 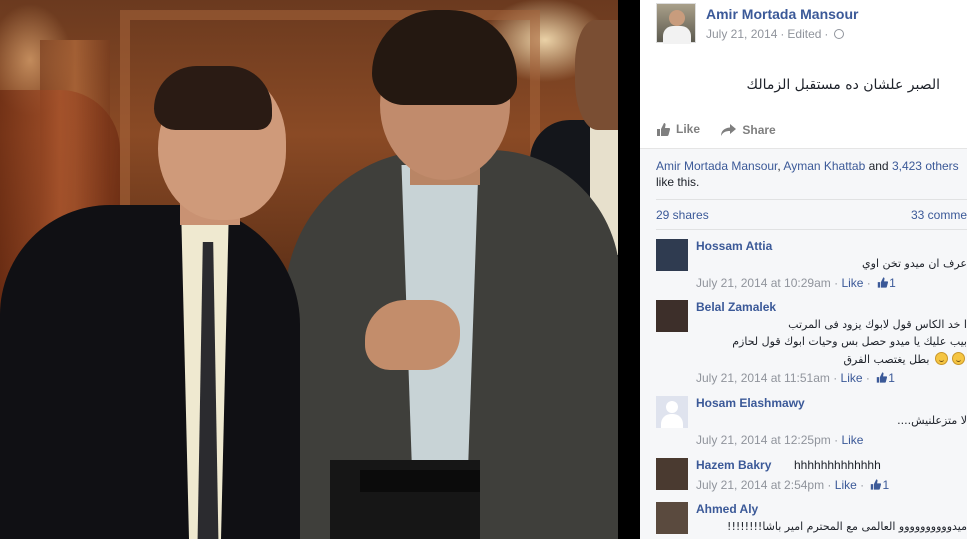 What do you see at coordinates (939, 215) in the screenshot?
I see `comments-count-link: 33 comme` at bounding box center [939, 215].